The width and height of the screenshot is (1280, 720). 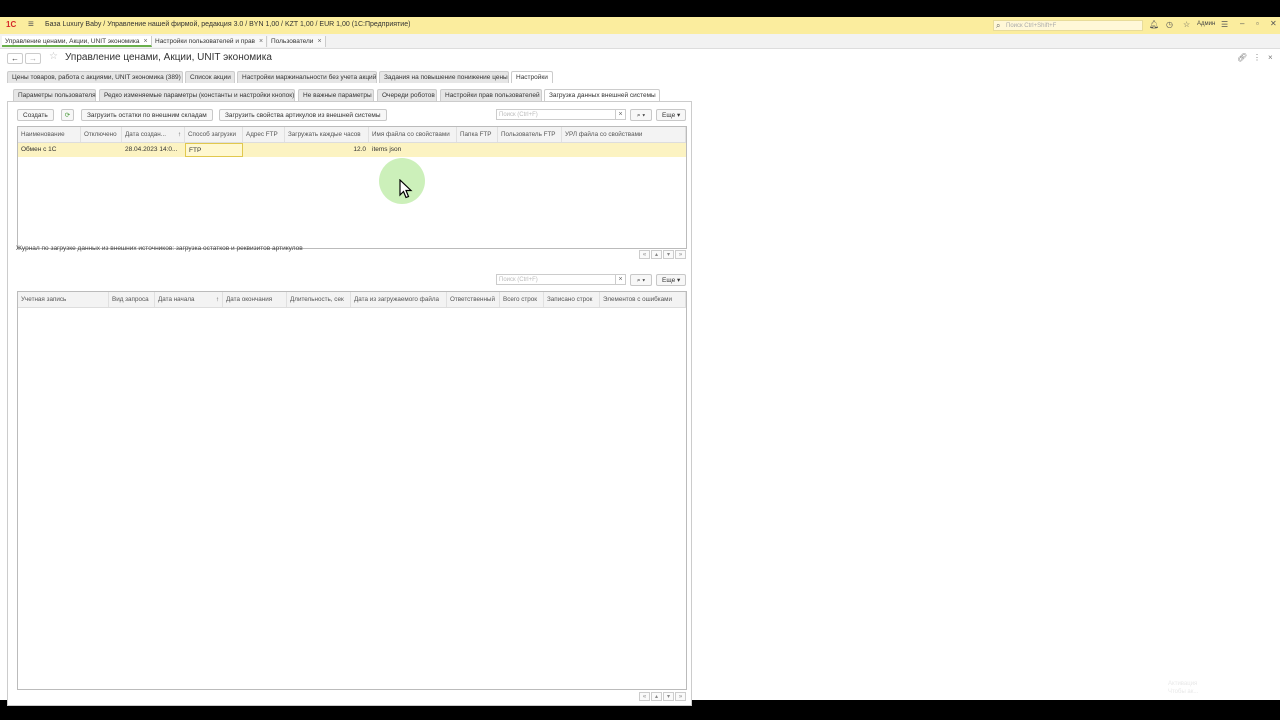 I want to click on tab-price-tasks: Задания на повышение понижение цены, so click(x=444, y=77).